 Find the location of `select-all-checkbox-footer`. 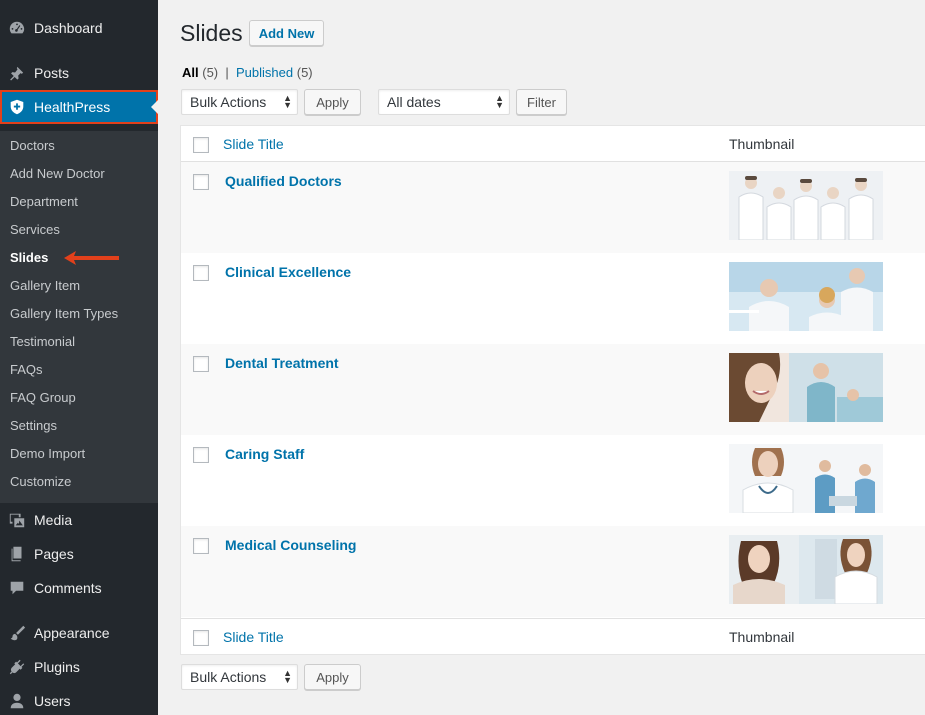

select-all-checkbox-footer is located at coordinates (201, 638).